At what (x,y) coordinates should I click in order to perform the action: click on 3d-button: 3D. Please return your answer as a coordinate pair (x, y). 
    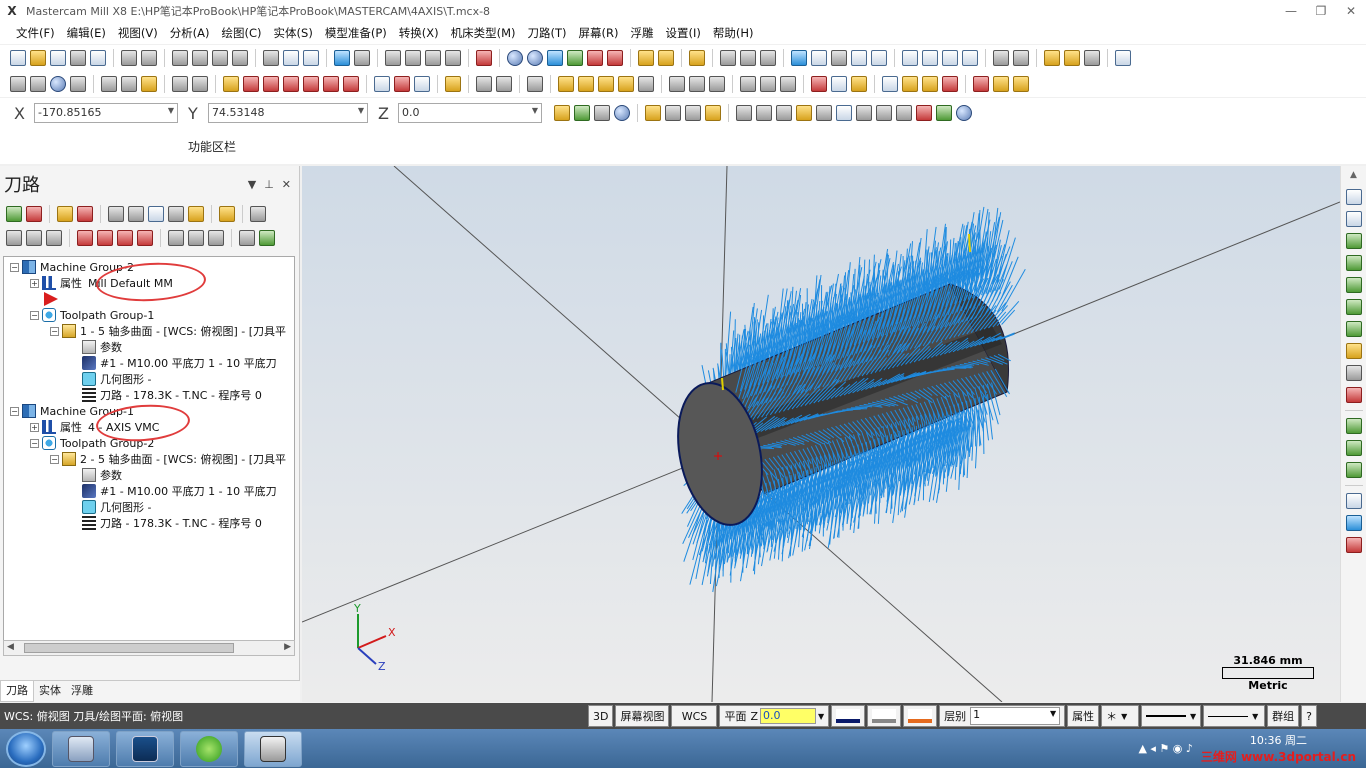
    Looking at the image, I should click on (601, 716).